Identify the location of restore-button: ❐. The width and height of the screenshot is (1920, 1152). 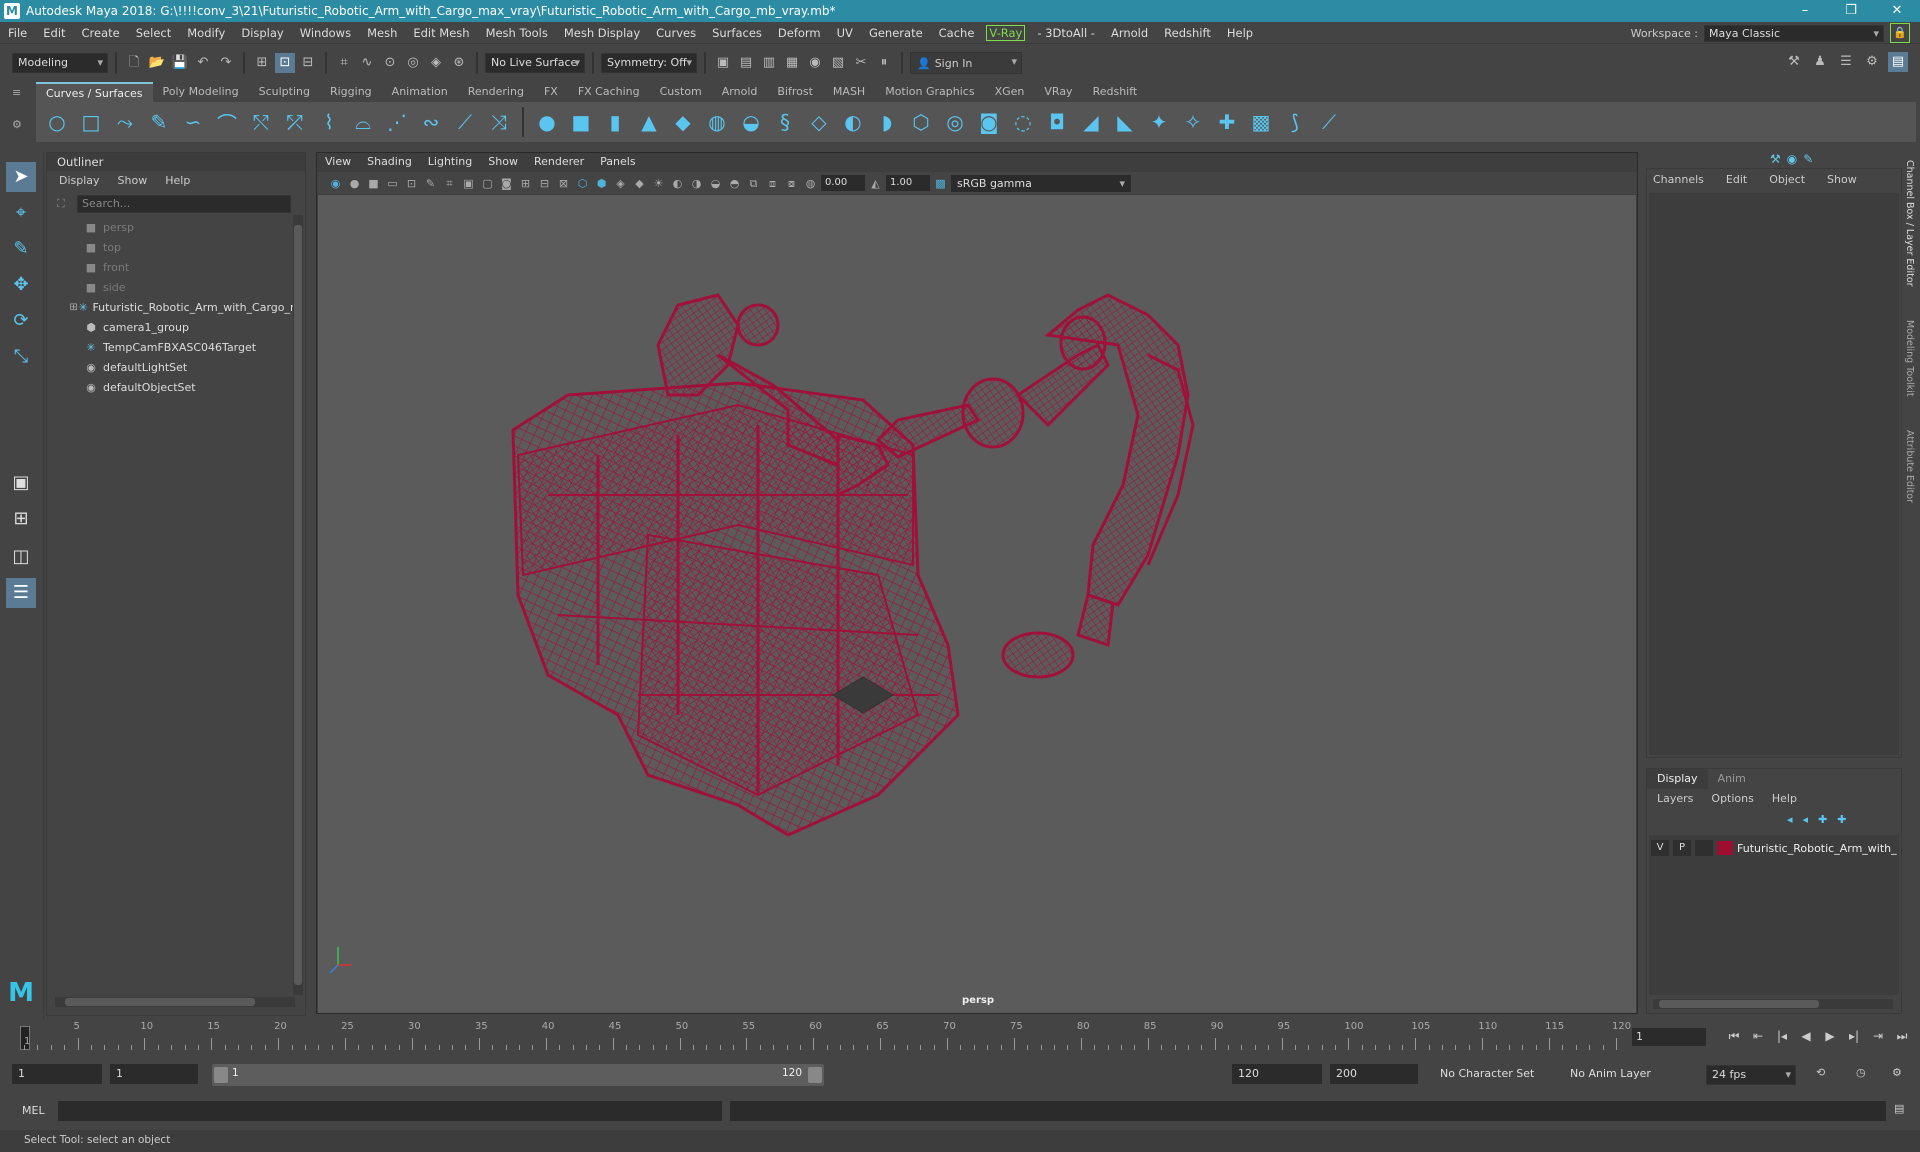
(1851, 11).